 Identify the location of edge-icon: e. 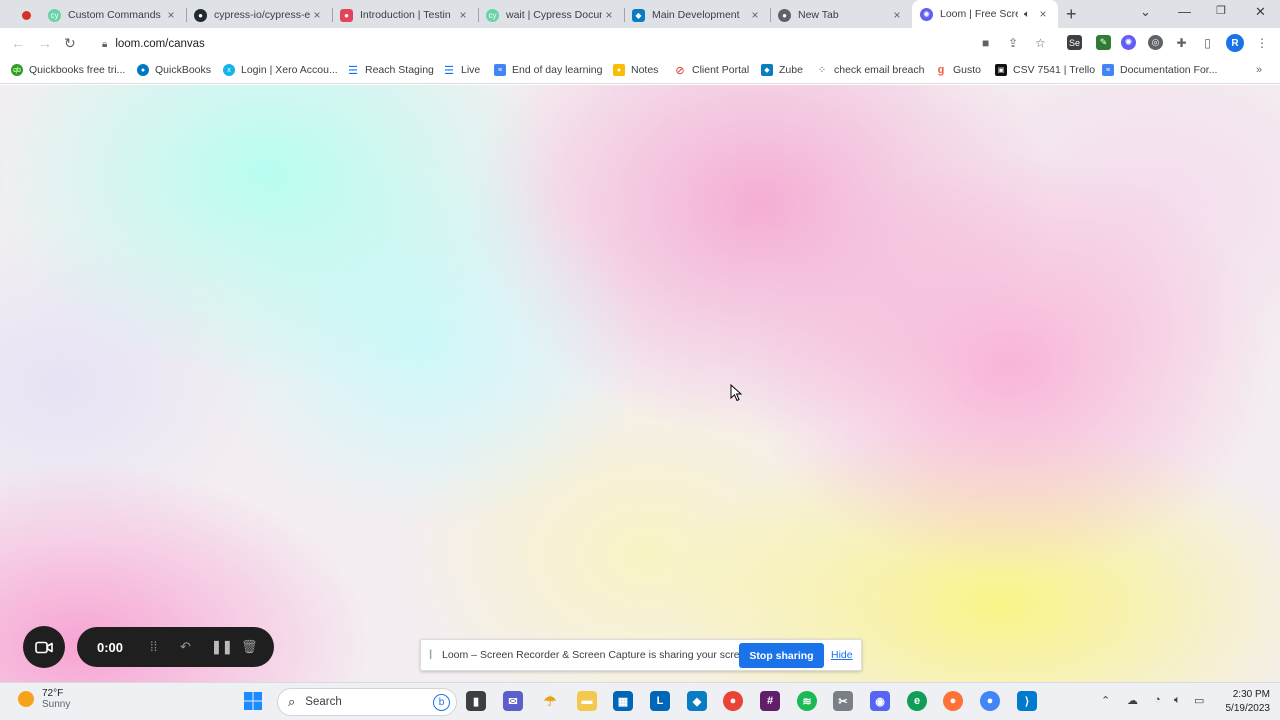
(917, 701).